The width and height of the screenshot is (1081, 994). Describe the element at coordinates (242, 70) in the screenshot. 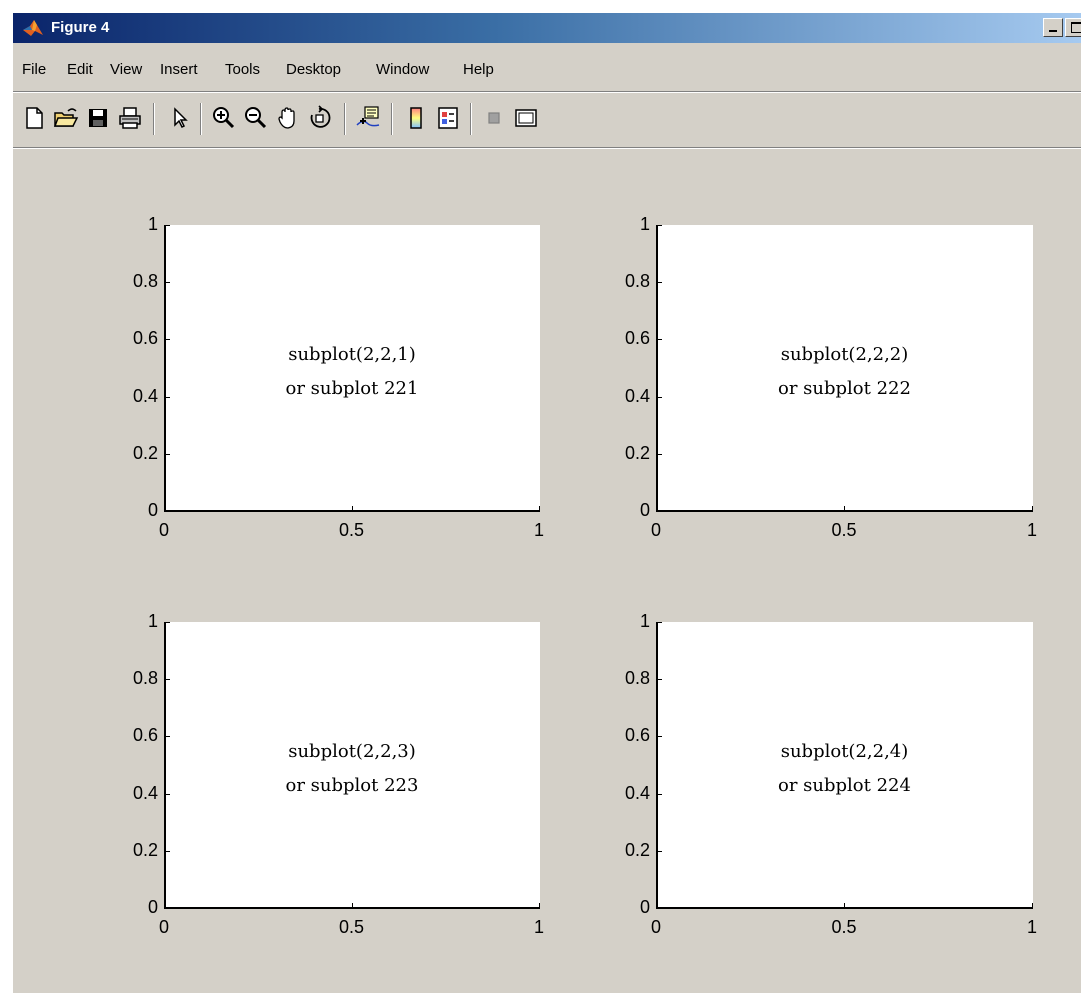

I see `menu-tools: Tools` at that location.